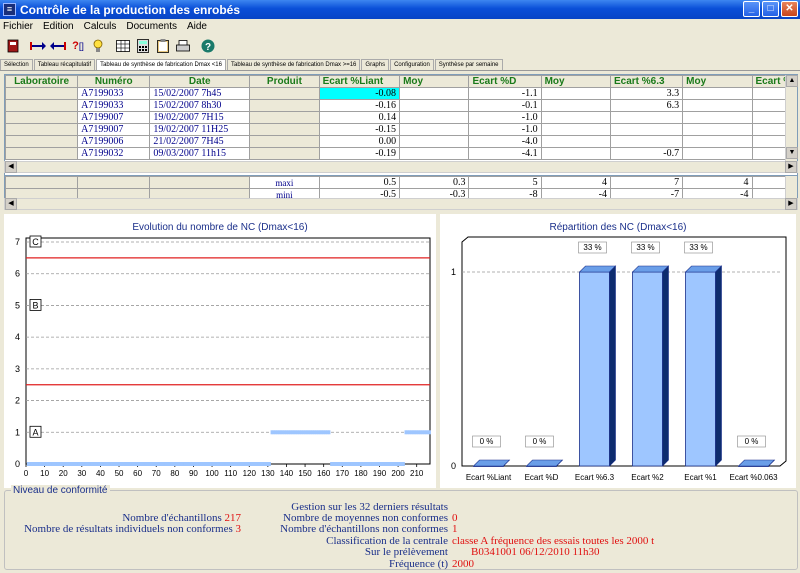  What do you see at coordinates (401, 204) in the screenshot?
I see `stats-hscrollbar: ◀ ▶` at bounding box center [401, 204].